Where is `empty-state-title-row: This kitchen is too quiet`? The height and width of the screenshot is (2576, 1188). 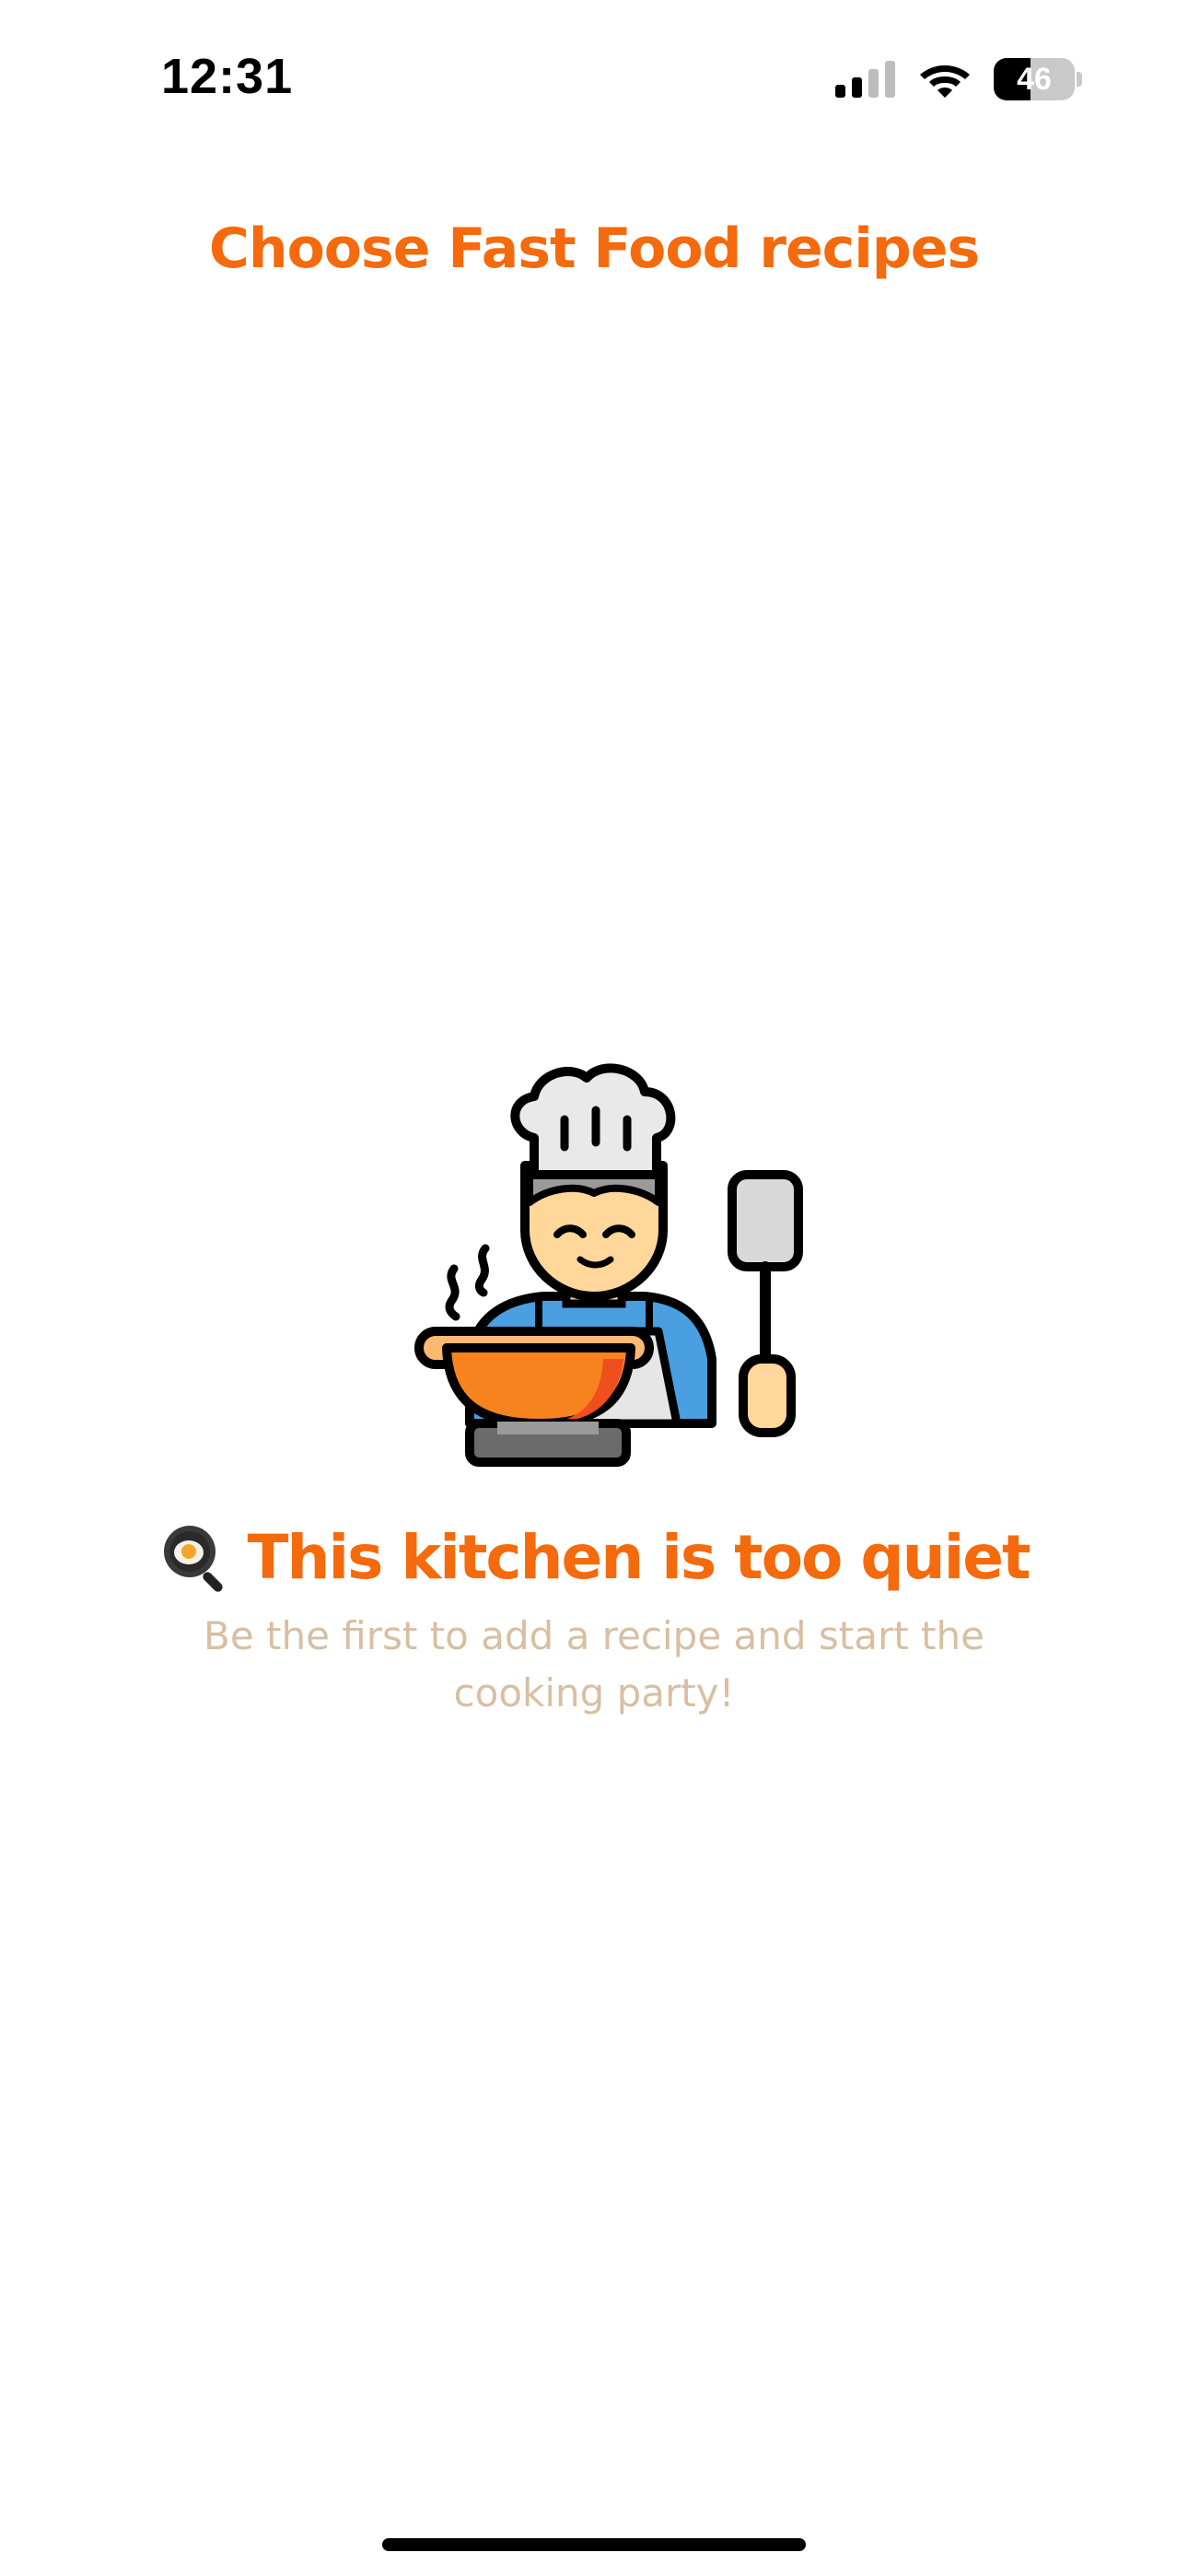
empty-state-title-row: This kitchen is too quiet is located at coordinates (594, 1557).